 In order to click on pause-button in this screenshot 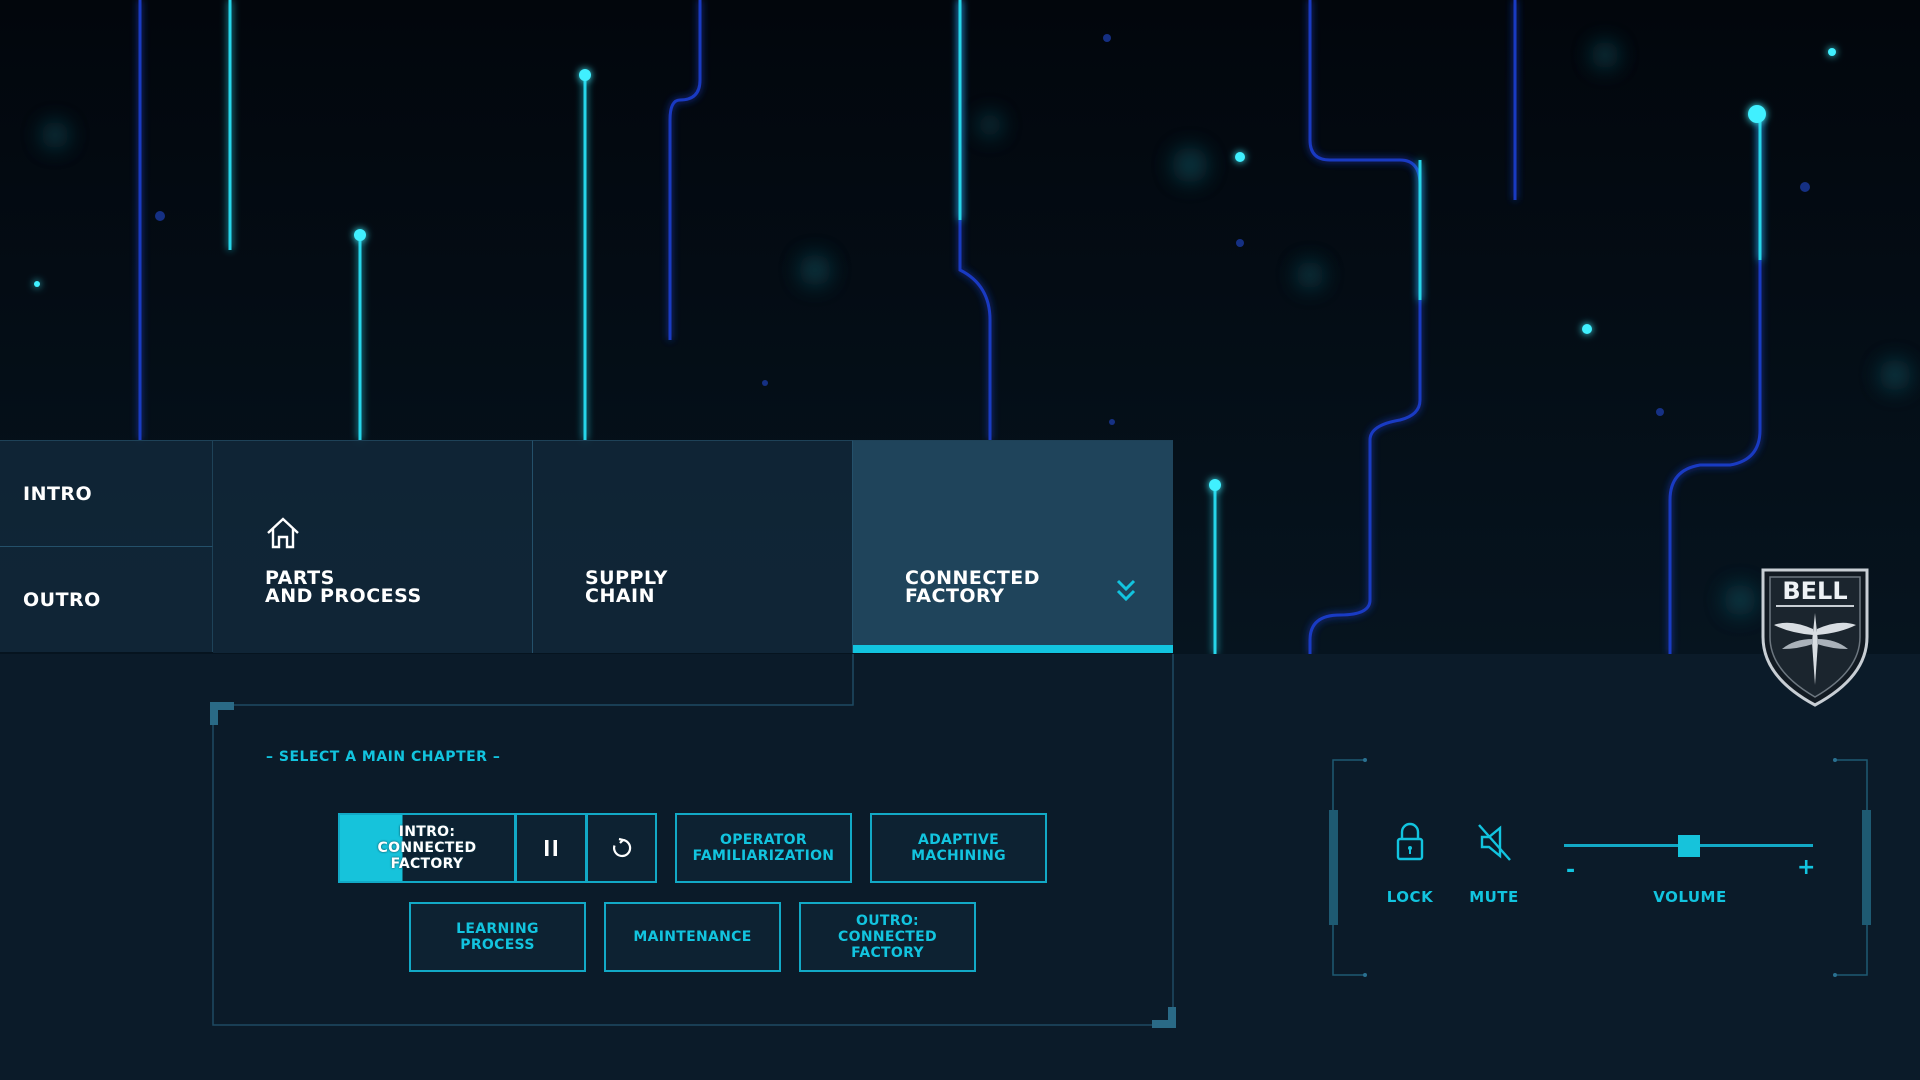, I will do `click(551, 848)`.